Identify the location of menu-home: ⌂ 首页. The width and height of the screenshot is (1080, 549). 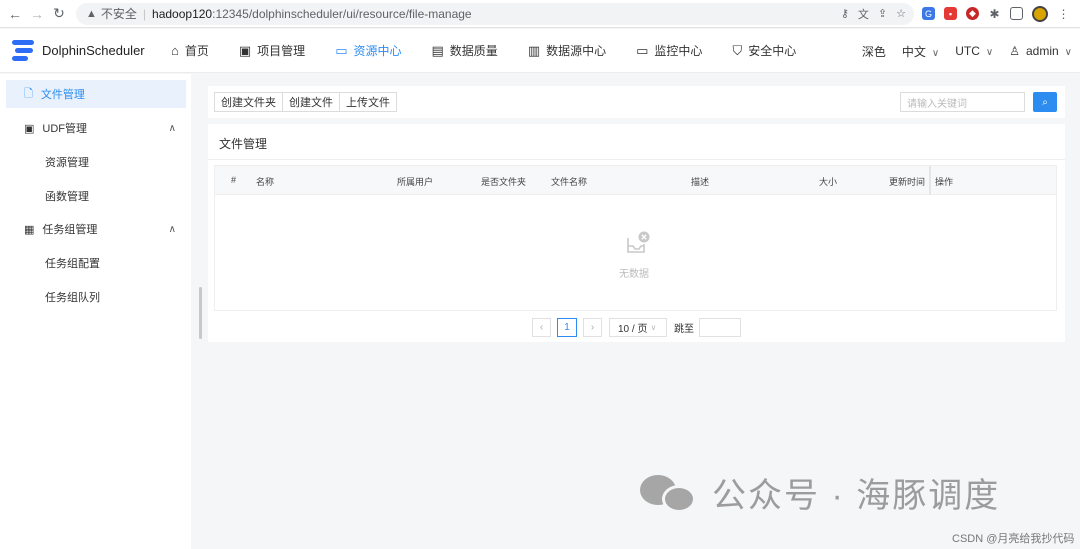
(190, 51).